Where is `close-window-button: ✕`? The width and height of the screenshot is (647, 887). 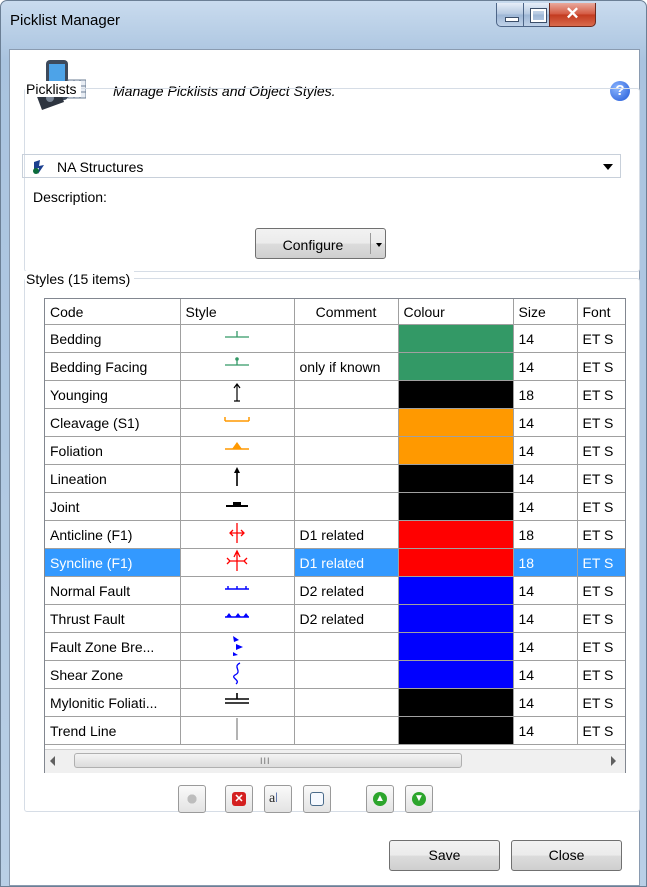 close-window-button: ✕ is located at coordinates (572, 15).